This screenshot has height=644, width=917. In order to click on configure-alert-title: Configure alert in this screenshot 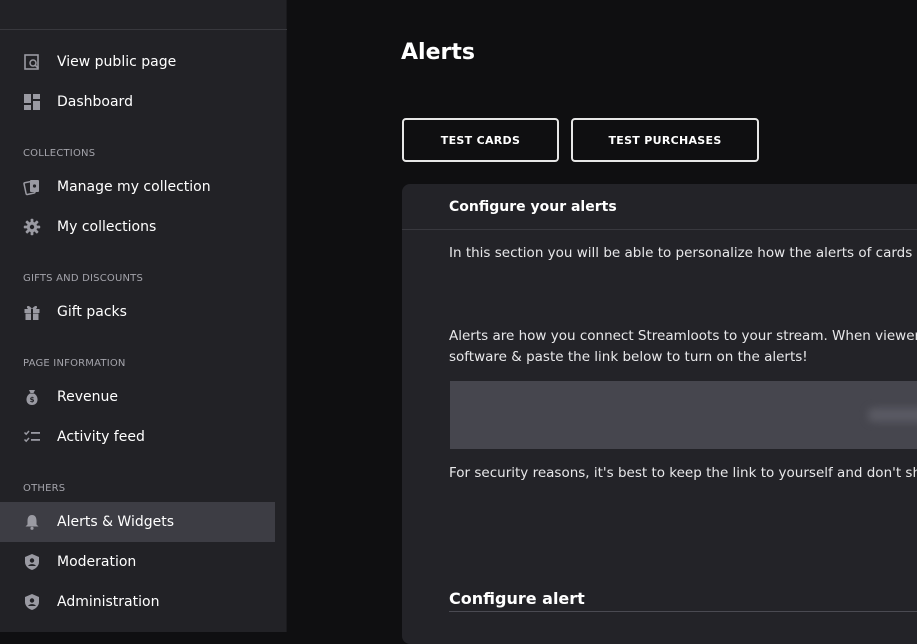, I will do `click(517, 598)`.